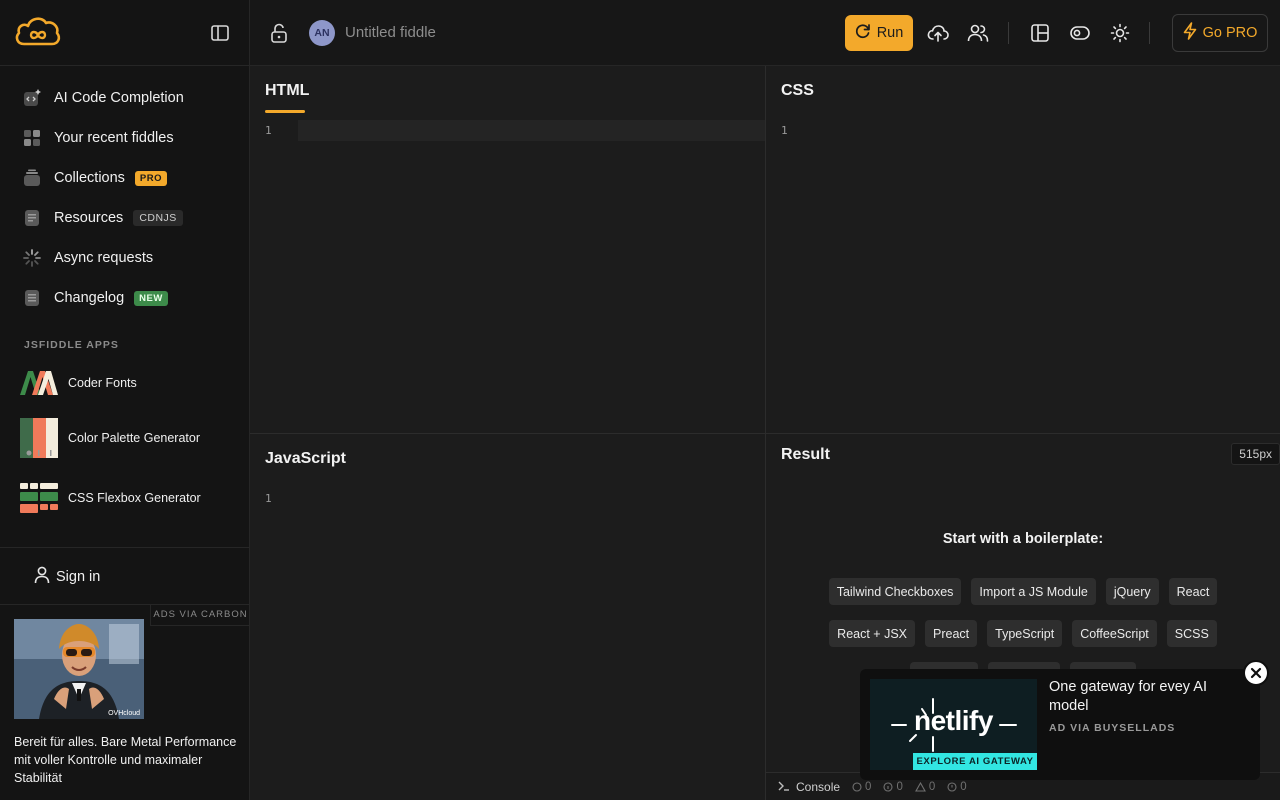  What do you see at coordinates (531, 276) in the screenshot?
I see `html-editor` at bounding box center [531, 276].